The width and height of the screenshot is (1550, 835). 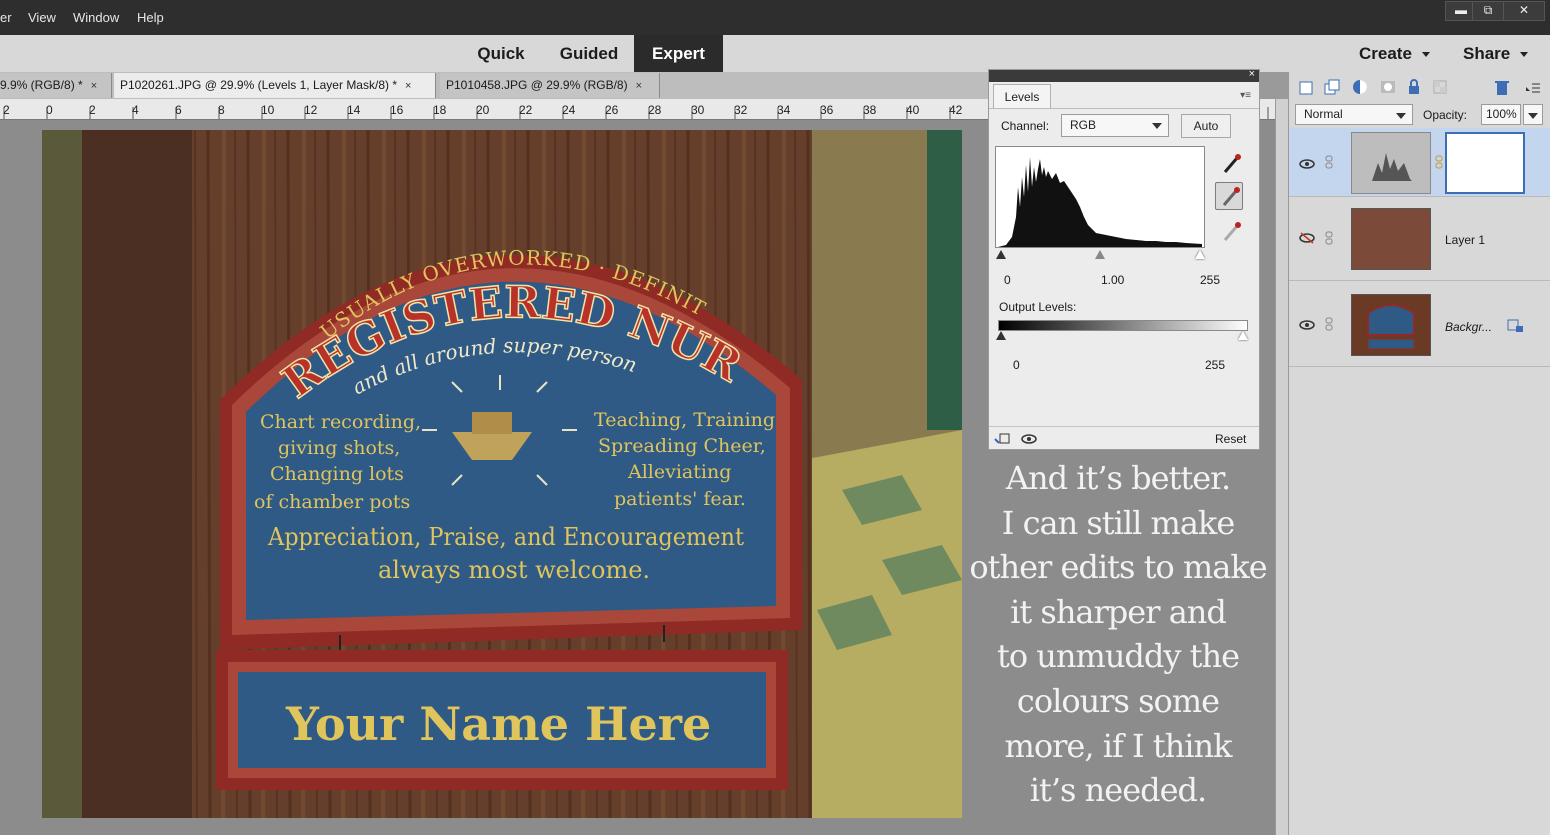 What do you see at coordinates (1200, 254) in the screenshot?
I see `input-white-slider` at bounding box center [1200, 254].